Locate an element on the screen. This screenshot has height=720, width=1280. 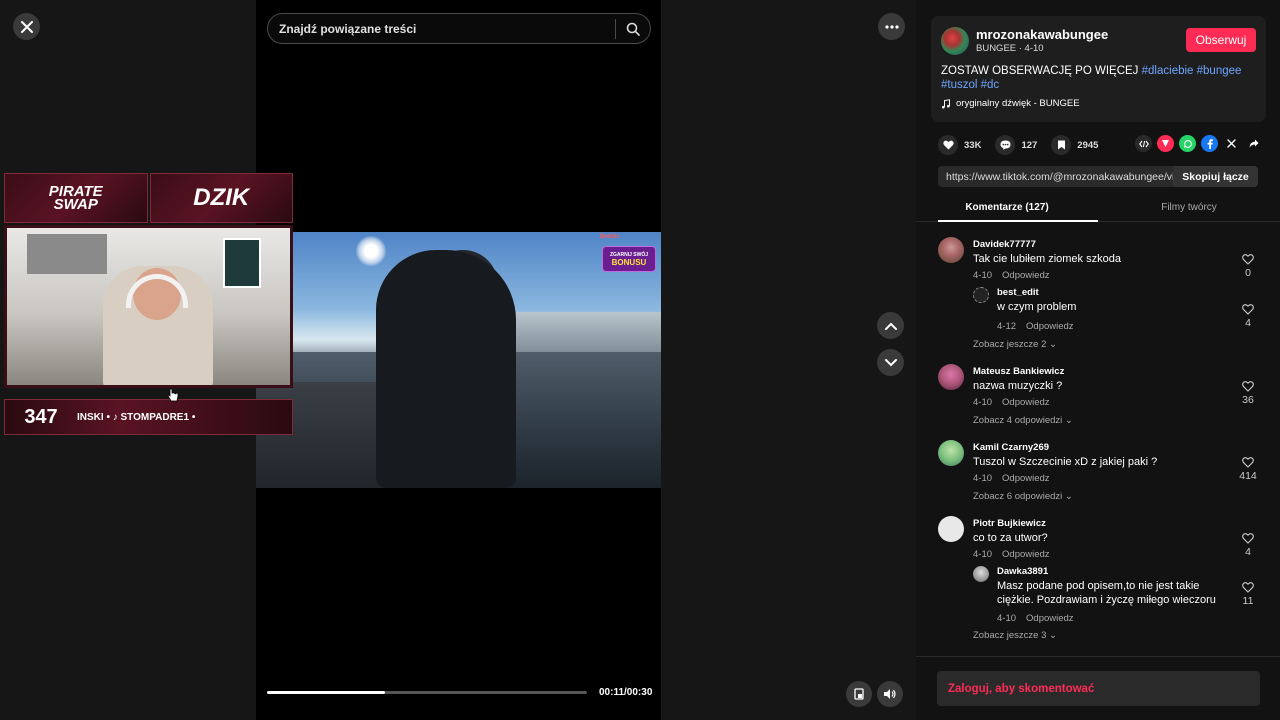
view-more-replies: Zobacz 6 odpowiedzi ⌄ is located at coordinates (1023, 496).